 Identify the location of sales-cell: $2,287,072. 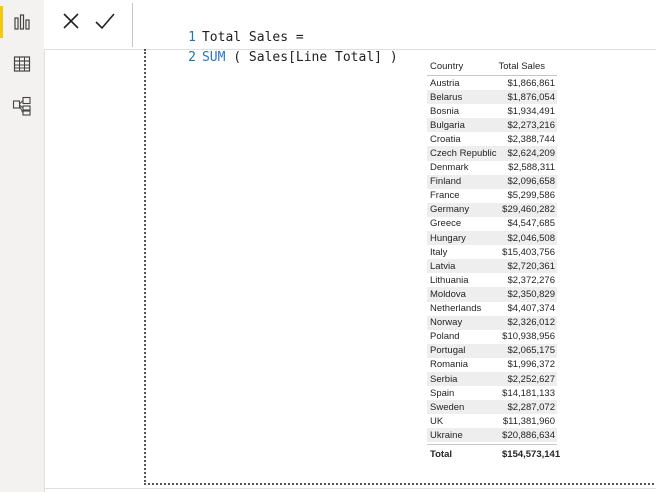
(531, 407).